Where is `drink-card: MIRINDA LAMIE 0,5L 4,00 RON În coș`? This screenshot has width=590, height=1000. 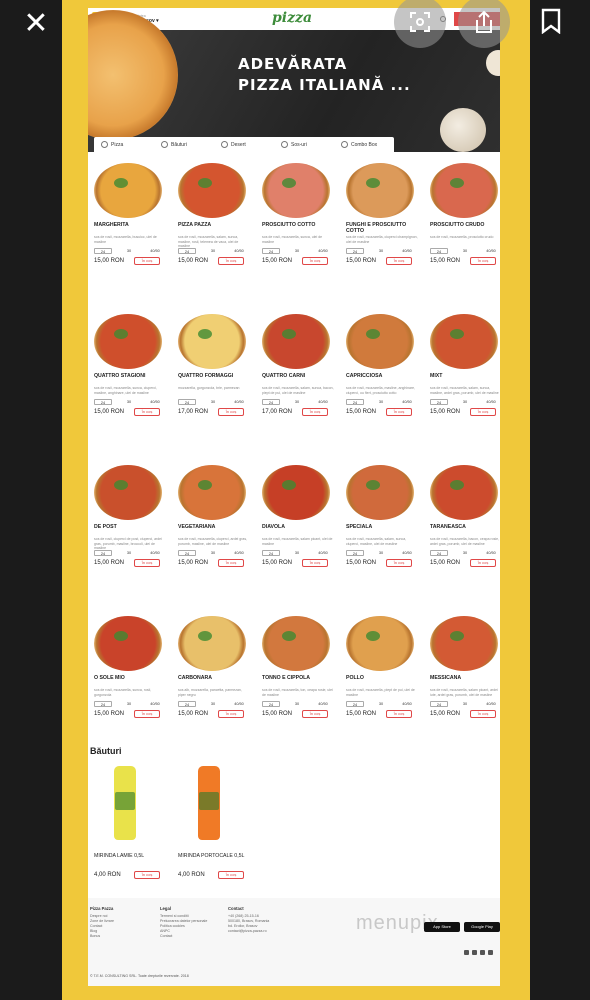
drink-card: MIRINDA LAMIE 0,5L 4,00 RON În coș is located at coordinates (132, 822).